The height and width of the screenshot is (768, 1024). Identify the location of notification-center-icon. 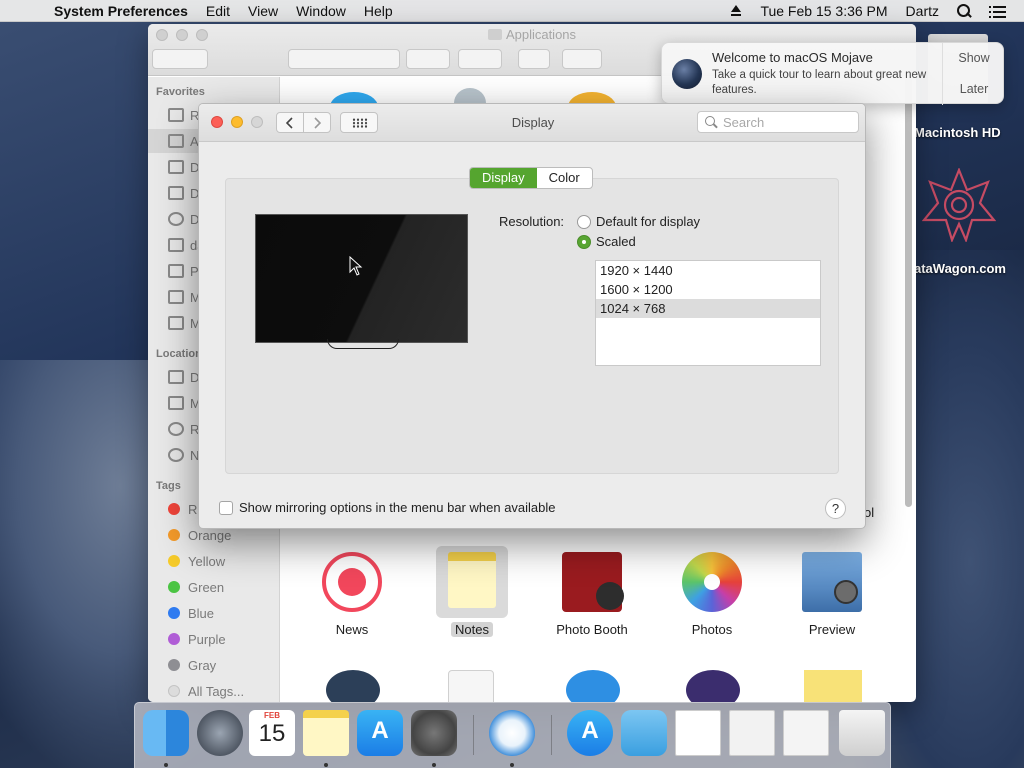
(997, 11).